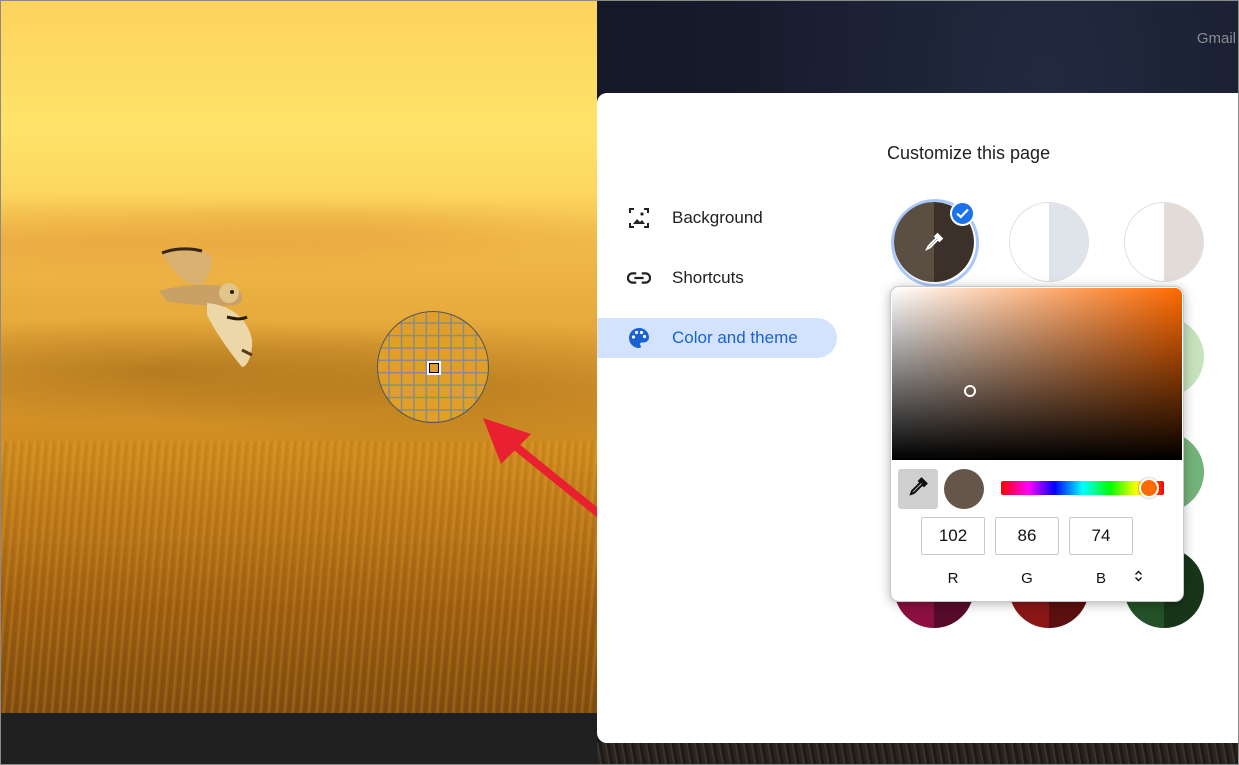  What do you see at coordinates (1216, 38) in the screenshot?
I see `gmail-link: Gmail` at bounding box center [1216, 38].